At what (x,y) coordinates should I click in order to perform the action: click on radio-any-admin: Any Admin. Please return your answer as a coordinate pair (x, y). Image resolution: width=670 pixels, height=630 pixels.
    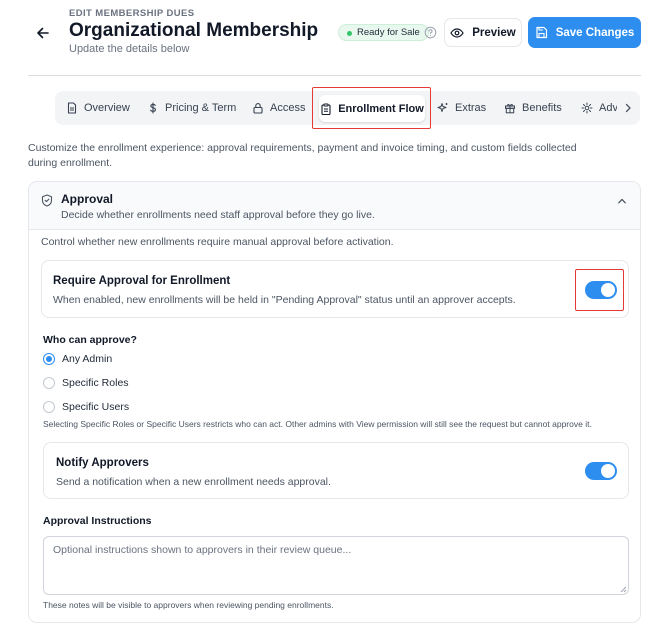
    Looking at the image, I should click on (77, 359).